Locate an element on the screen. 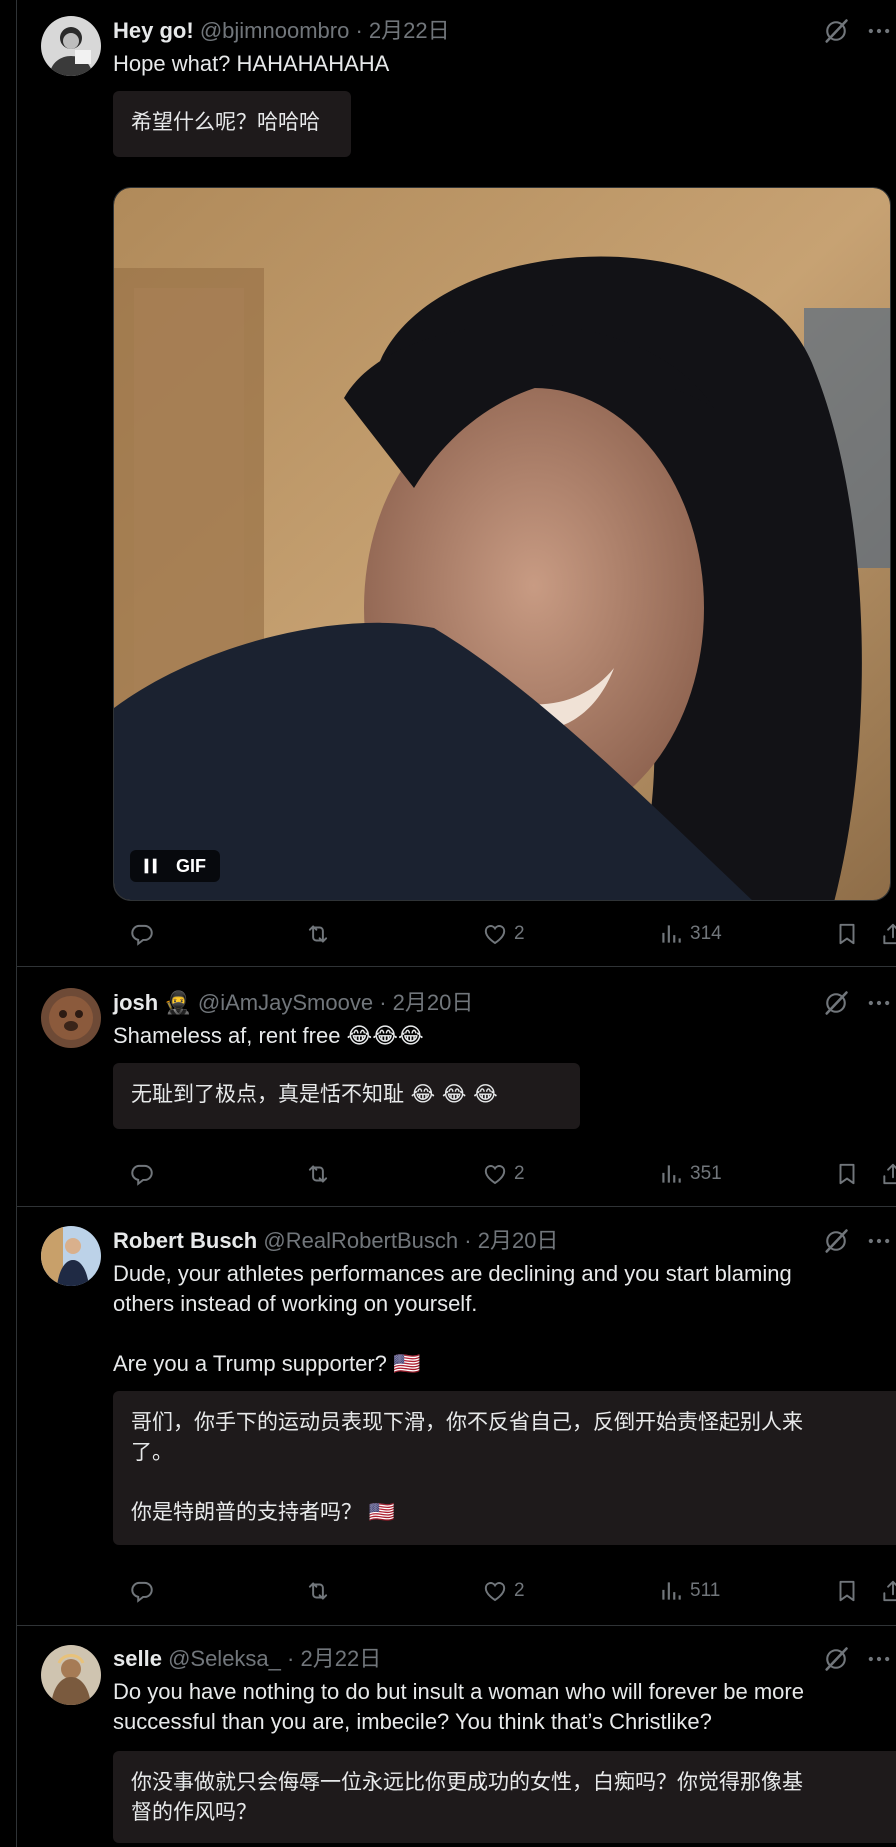 This screenshot has width=896, height=1847. display-name: selle is located at coordinates (137, 1658).